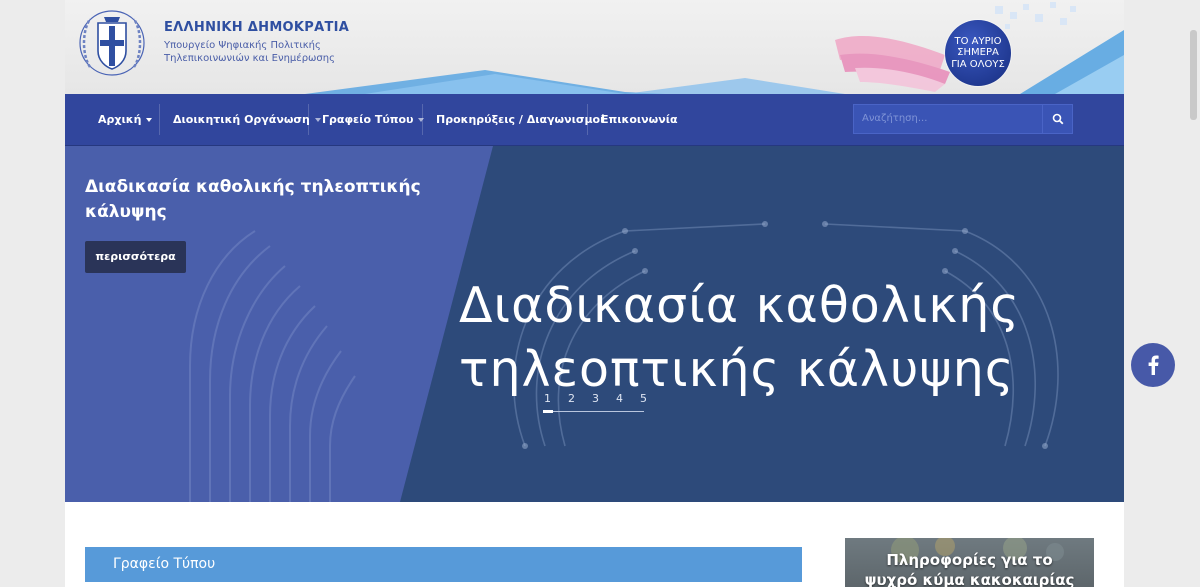 The height and width of the screenshot is (587, 1200). I want to click on nav-item-press-office: Γραφείο Τύπου, so click(373, 119).